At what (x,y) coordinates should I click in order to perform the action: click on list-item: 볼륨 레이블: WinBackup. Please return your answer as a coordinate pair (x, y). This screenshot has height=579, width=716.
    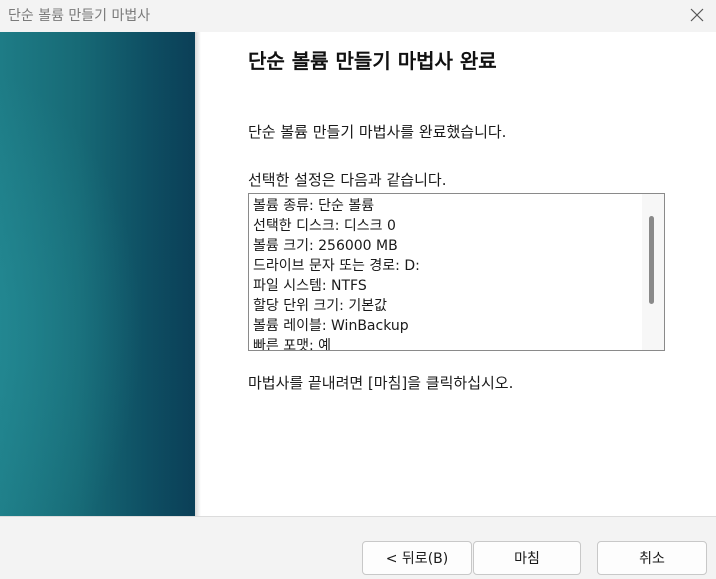
    Looking at the image, I should click on (331, 326).